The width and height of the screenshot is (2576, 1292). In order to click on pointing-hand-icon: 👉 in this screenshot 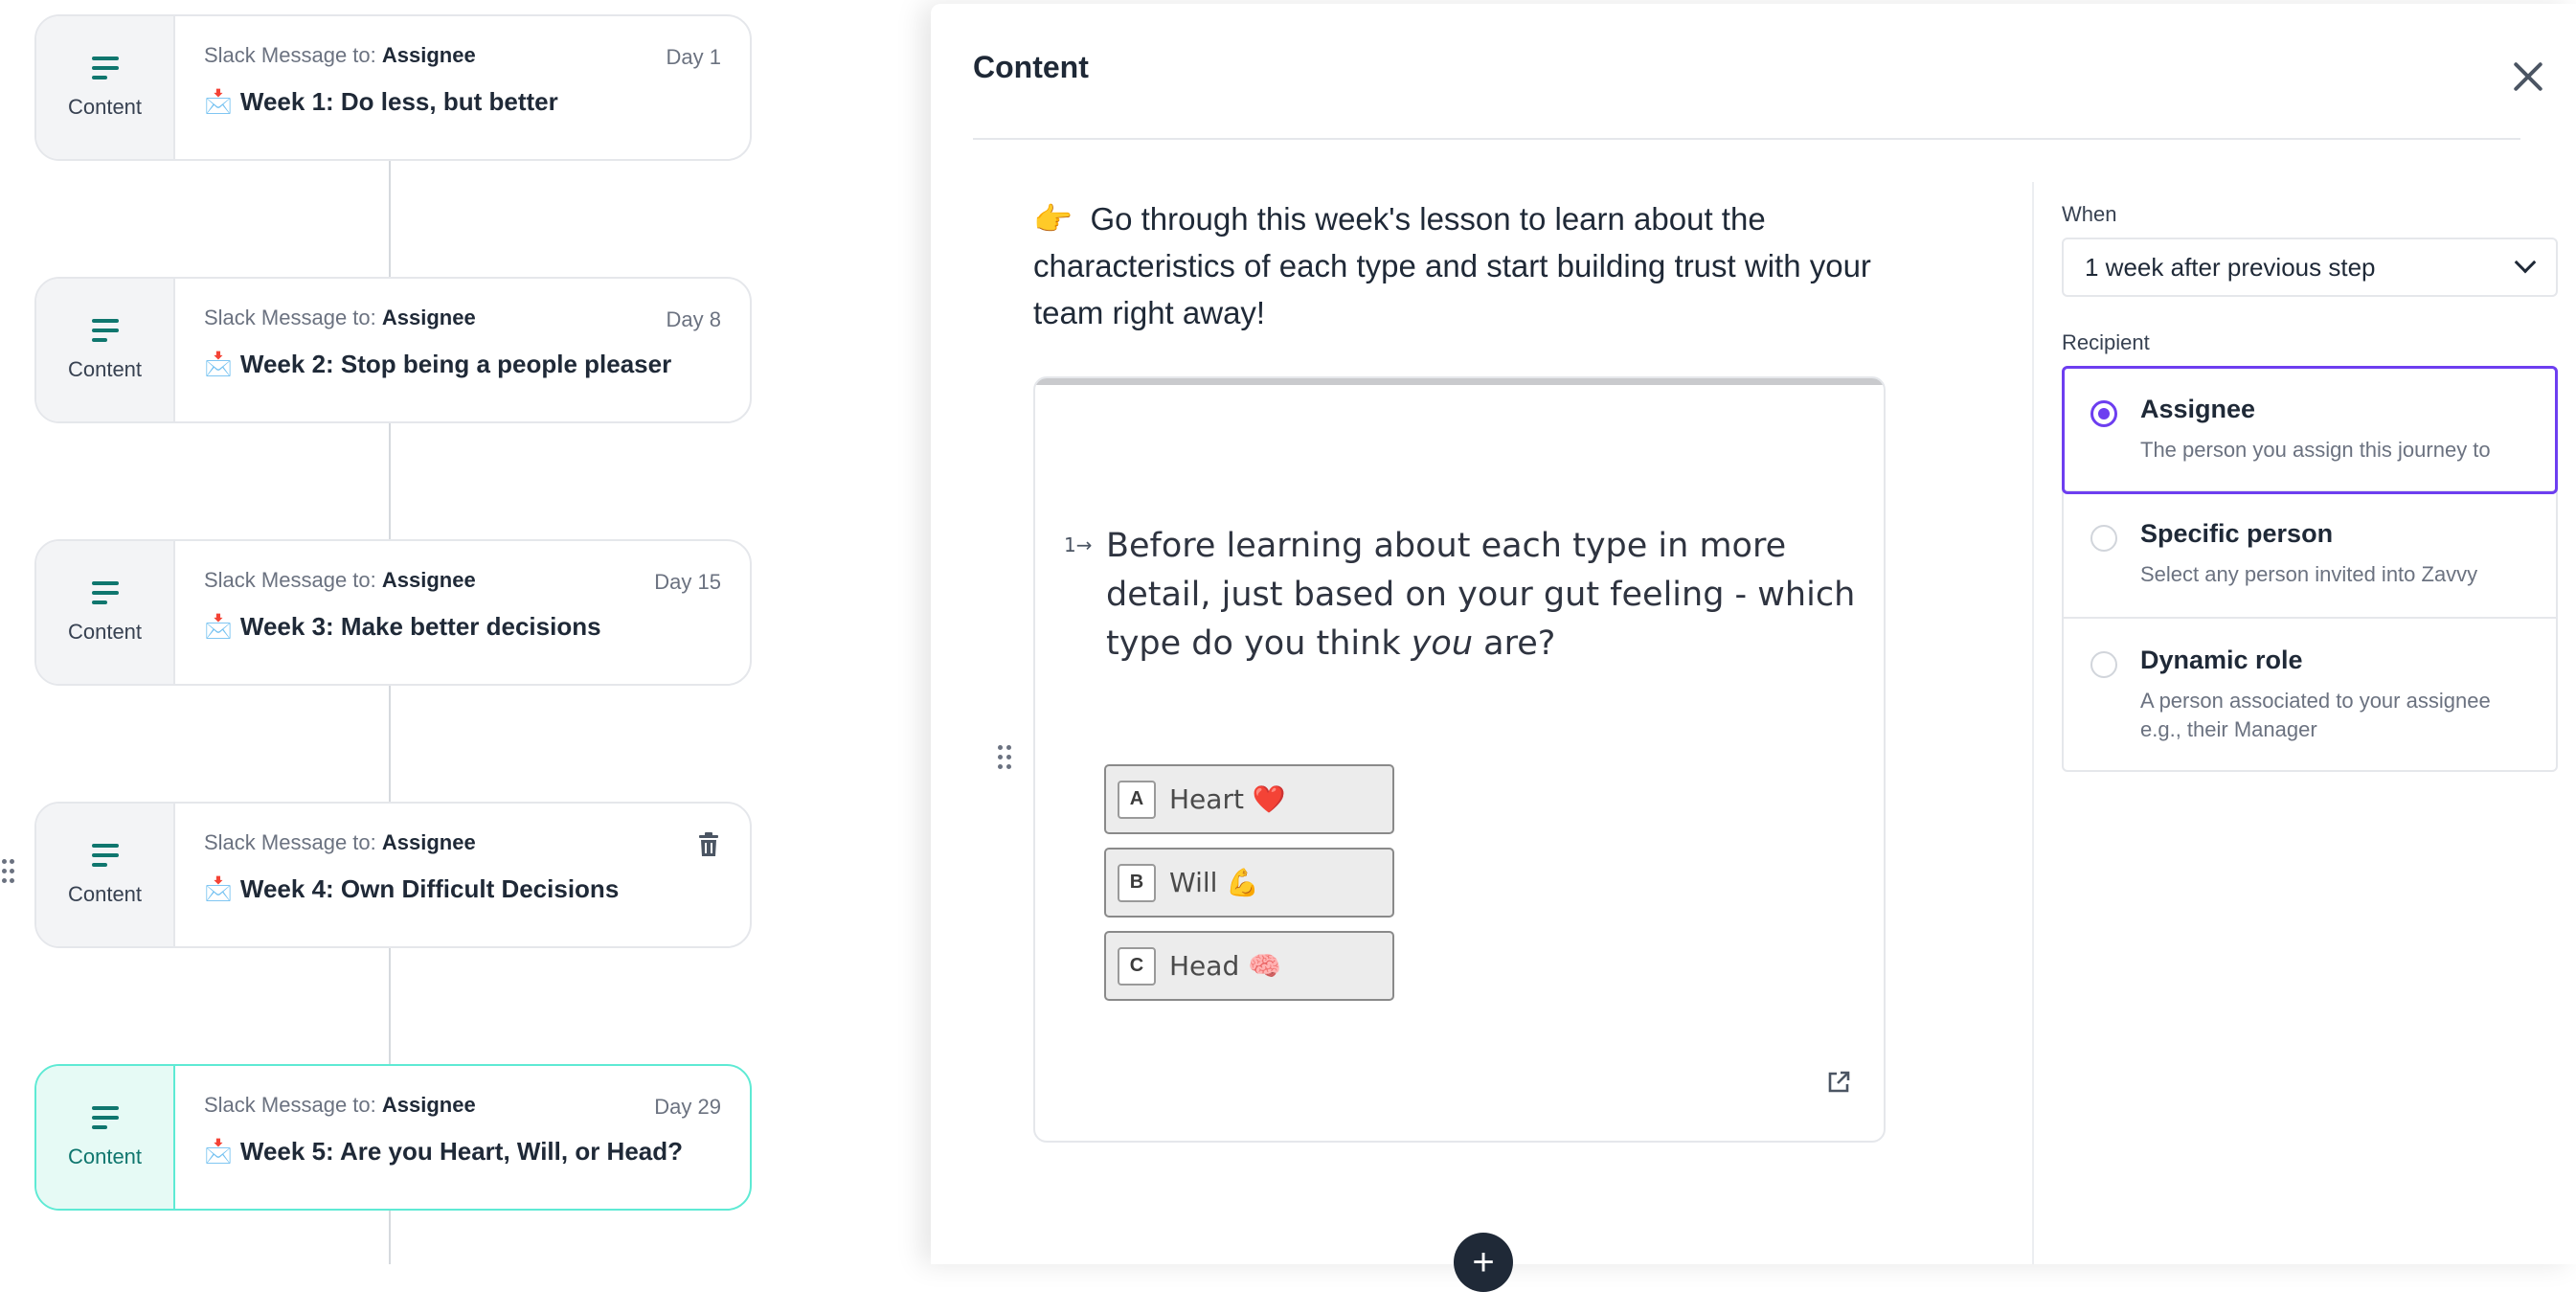, I will do `click(1053, 219)`.